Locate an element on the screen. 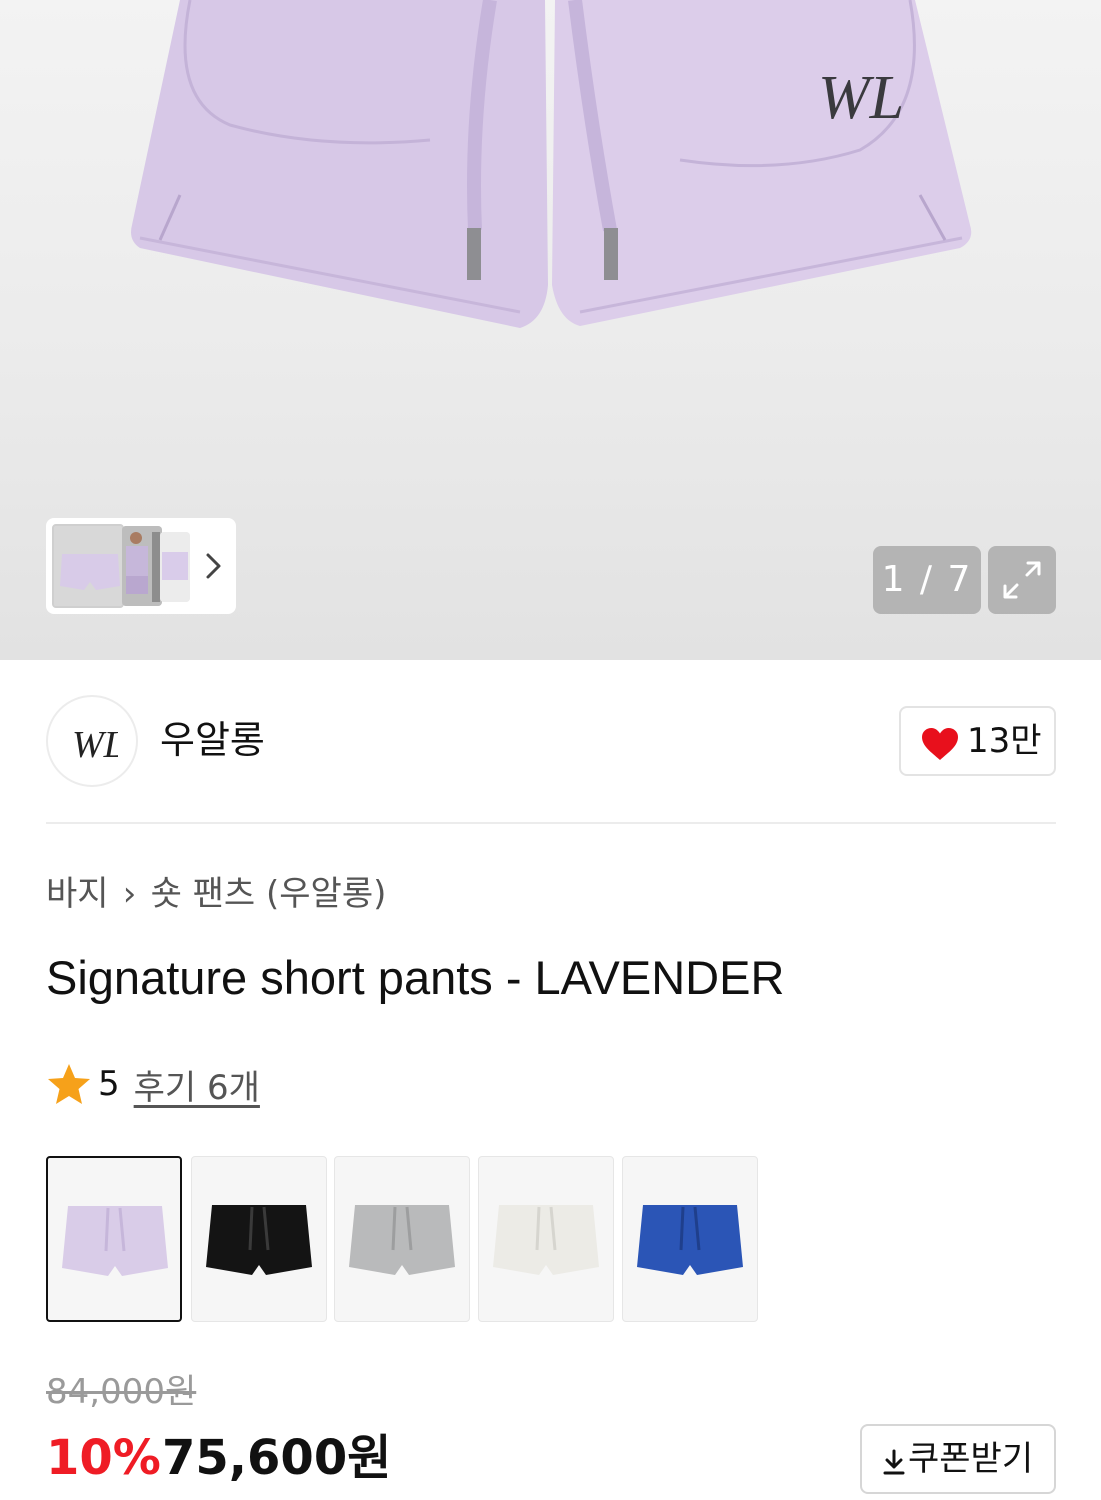 This screenshot has height=1500, width=1101. brand-logo-mark: WL is located at coordinates (95, 744).